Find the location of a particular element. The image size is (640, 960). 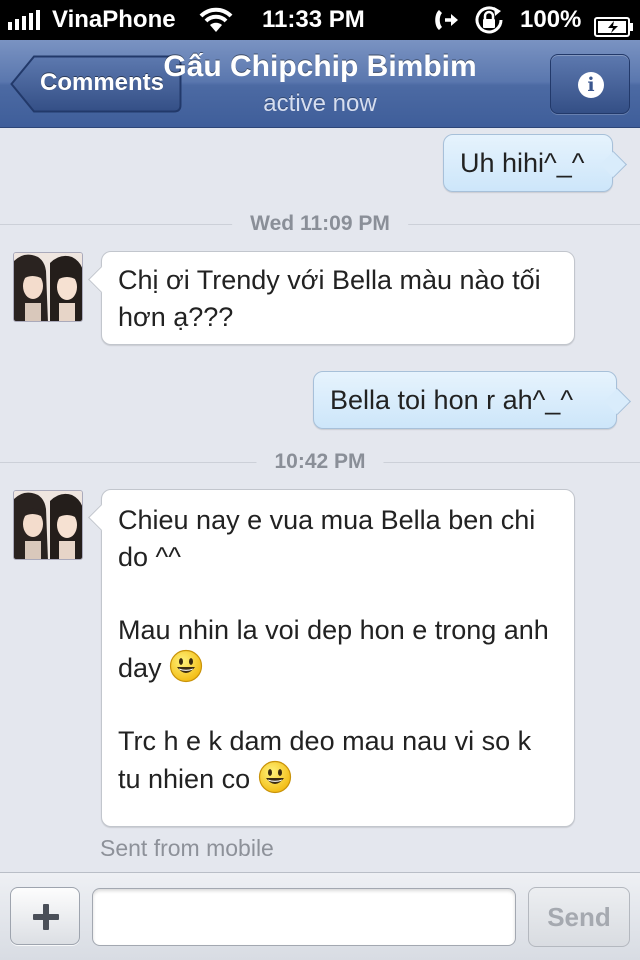

message-input is located at coordinates (304, 917).